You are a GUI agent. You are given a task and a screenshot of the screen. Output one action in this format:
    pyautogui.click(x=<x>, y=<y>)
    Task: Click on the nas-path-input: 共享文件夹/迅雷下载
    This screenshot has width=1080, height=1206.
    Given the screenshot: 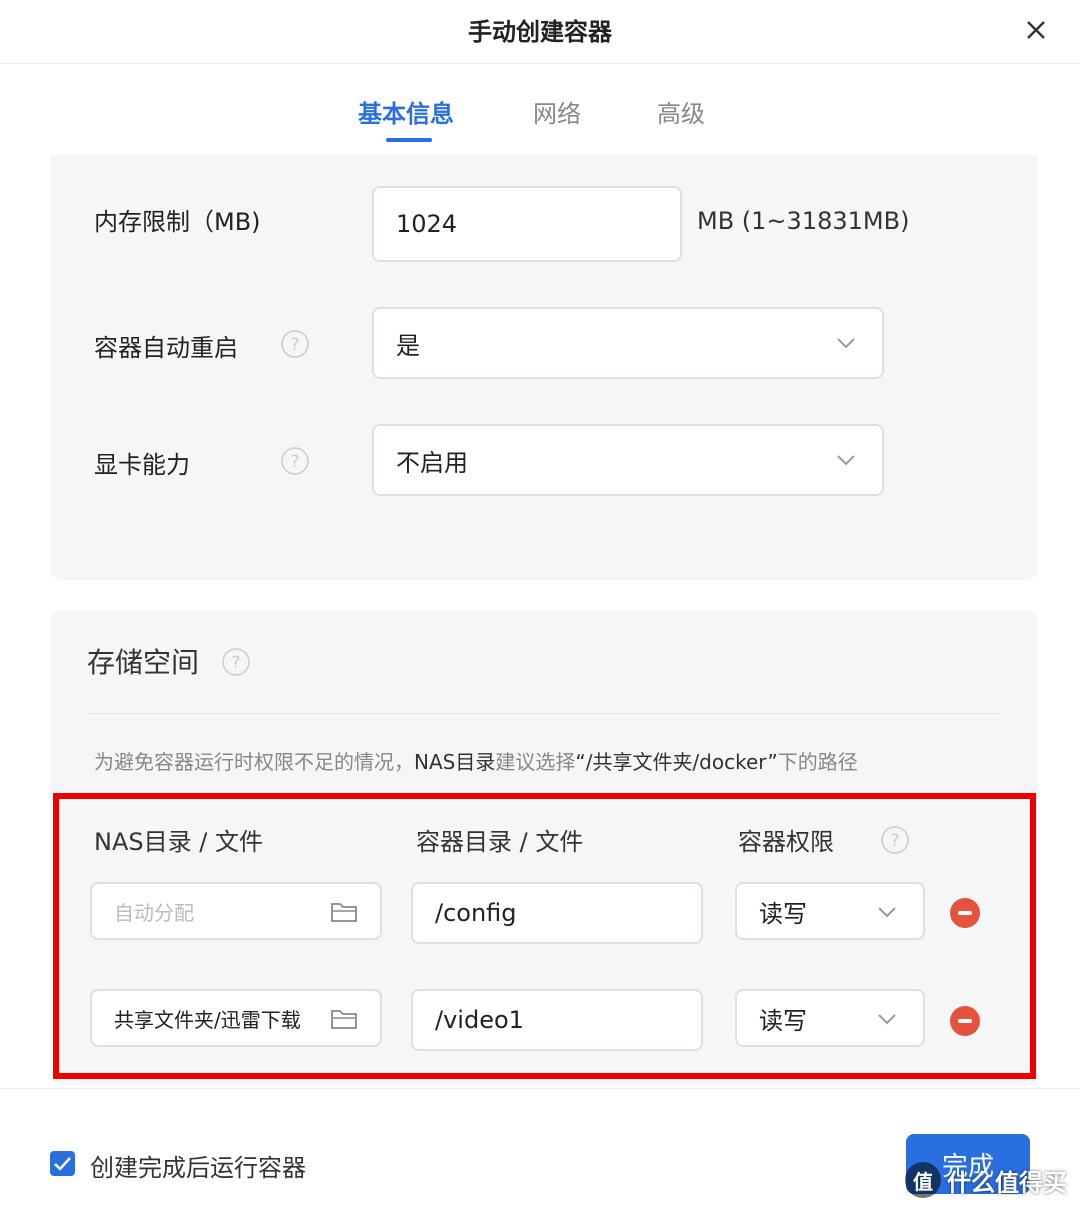 What is the action you would take?
    pyautogui.click(x=236, y=1018)
    